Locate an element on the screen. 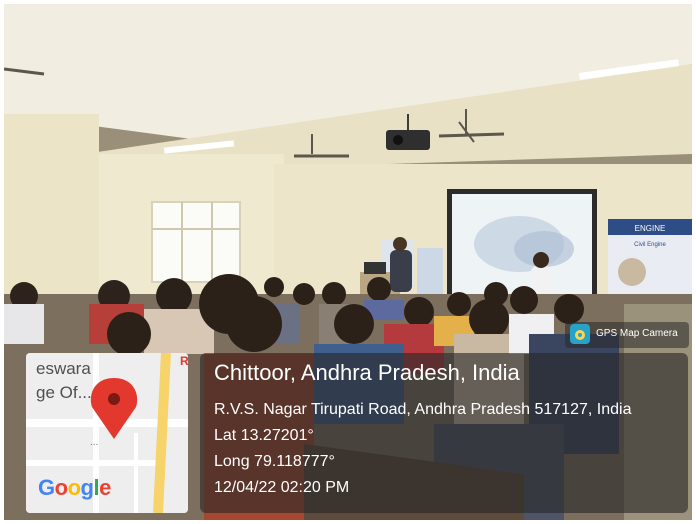 This screenshot has height=524, width=696. window is located at coordinates (196, 242).